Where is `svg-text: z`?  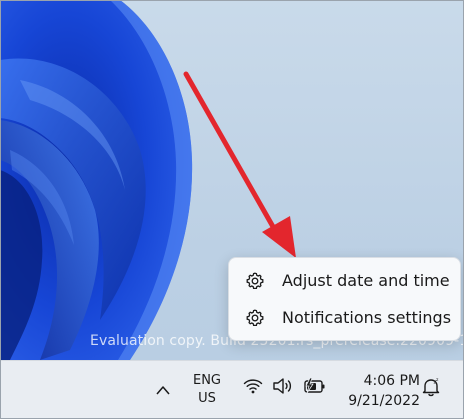
svg-text: z is located at coordinates (437, 380).